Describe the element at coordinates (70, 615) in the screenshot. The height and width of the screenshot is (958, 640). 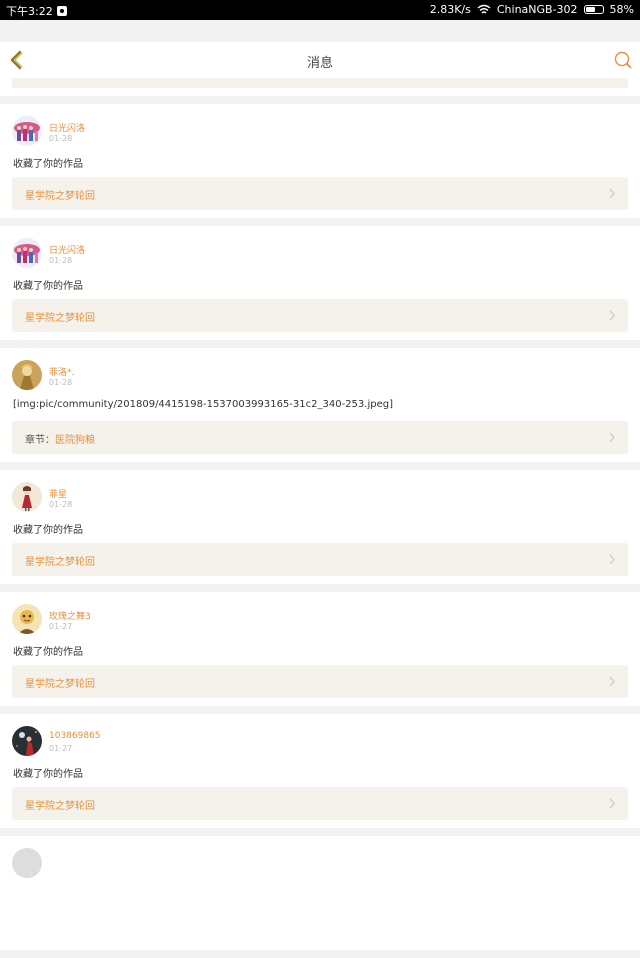
I see `username: 玫瑰之舞3` at that location.